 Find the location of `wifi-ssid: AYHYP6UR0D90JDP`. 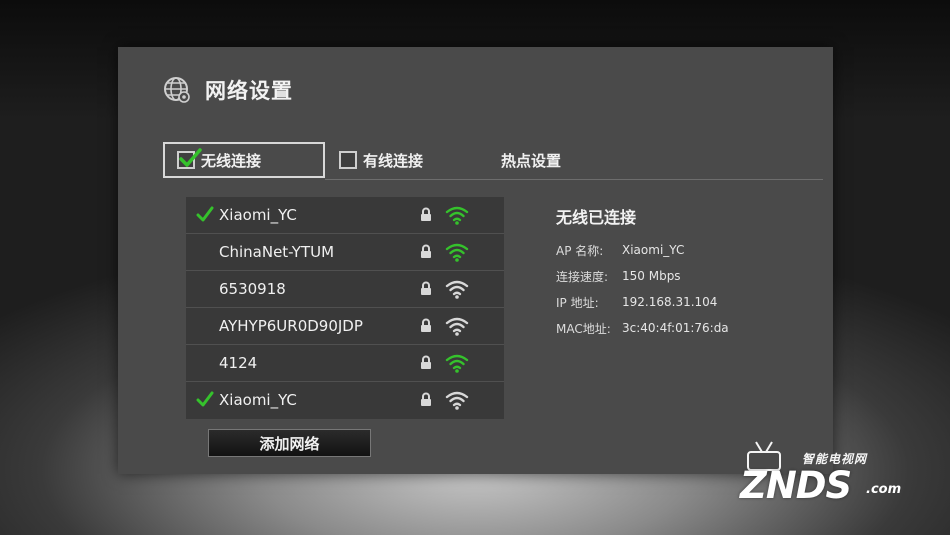

wifi-ssid: AYHYP6UR0D90JDP is located at coordinates (291, 326).